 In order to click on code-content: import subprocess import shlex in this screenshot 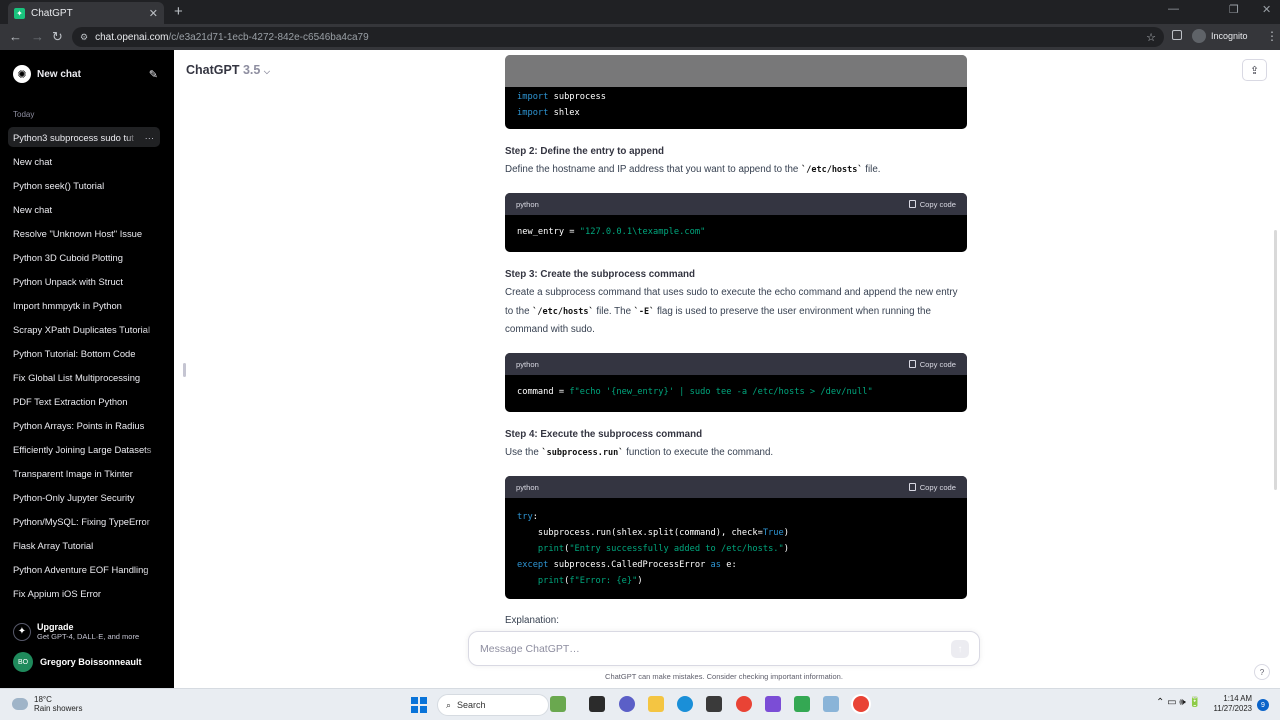, I will do `click(736, 104)`.